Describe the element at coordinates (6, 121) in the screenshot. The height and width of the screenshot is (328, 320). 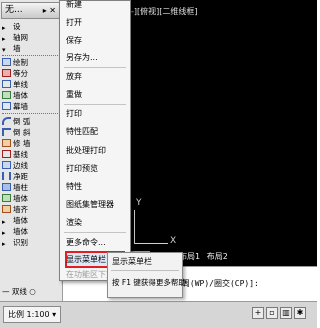
I see `fillet-arc-icon` at that location.